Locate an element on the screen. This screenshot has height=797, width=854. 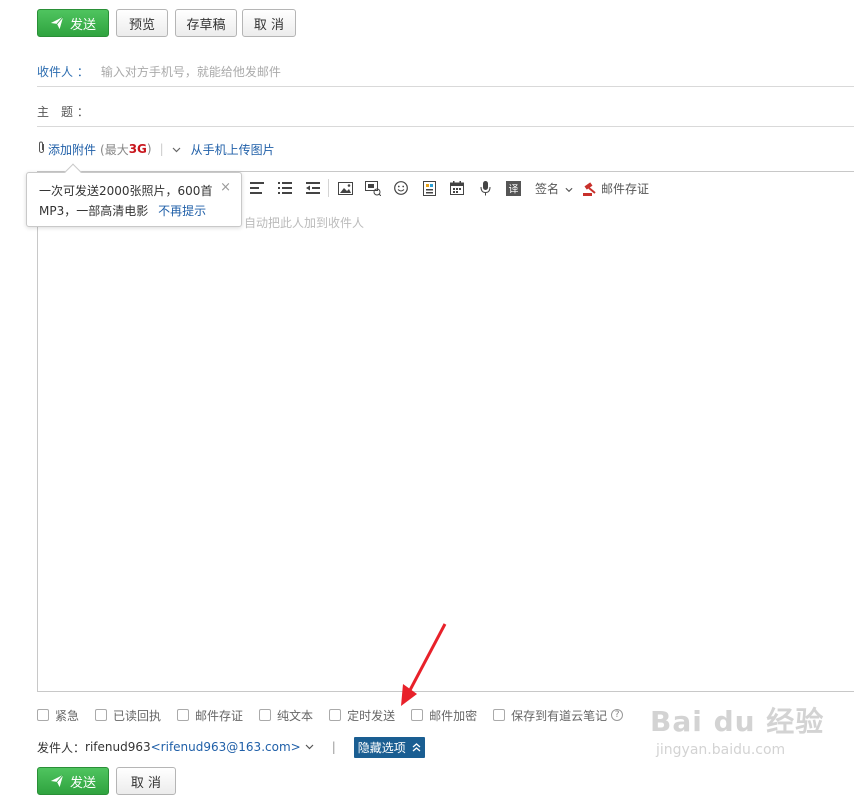
max-size-prefix: (最大 is located at coordinates (114, 149).